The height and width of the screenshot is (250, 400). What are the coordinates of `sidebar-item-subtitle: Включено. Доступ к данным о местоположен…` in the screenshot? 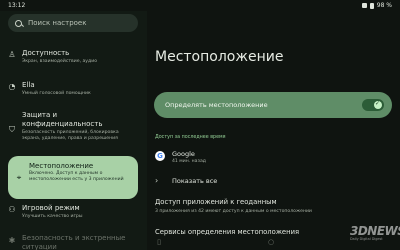 It's located at (76, 176).